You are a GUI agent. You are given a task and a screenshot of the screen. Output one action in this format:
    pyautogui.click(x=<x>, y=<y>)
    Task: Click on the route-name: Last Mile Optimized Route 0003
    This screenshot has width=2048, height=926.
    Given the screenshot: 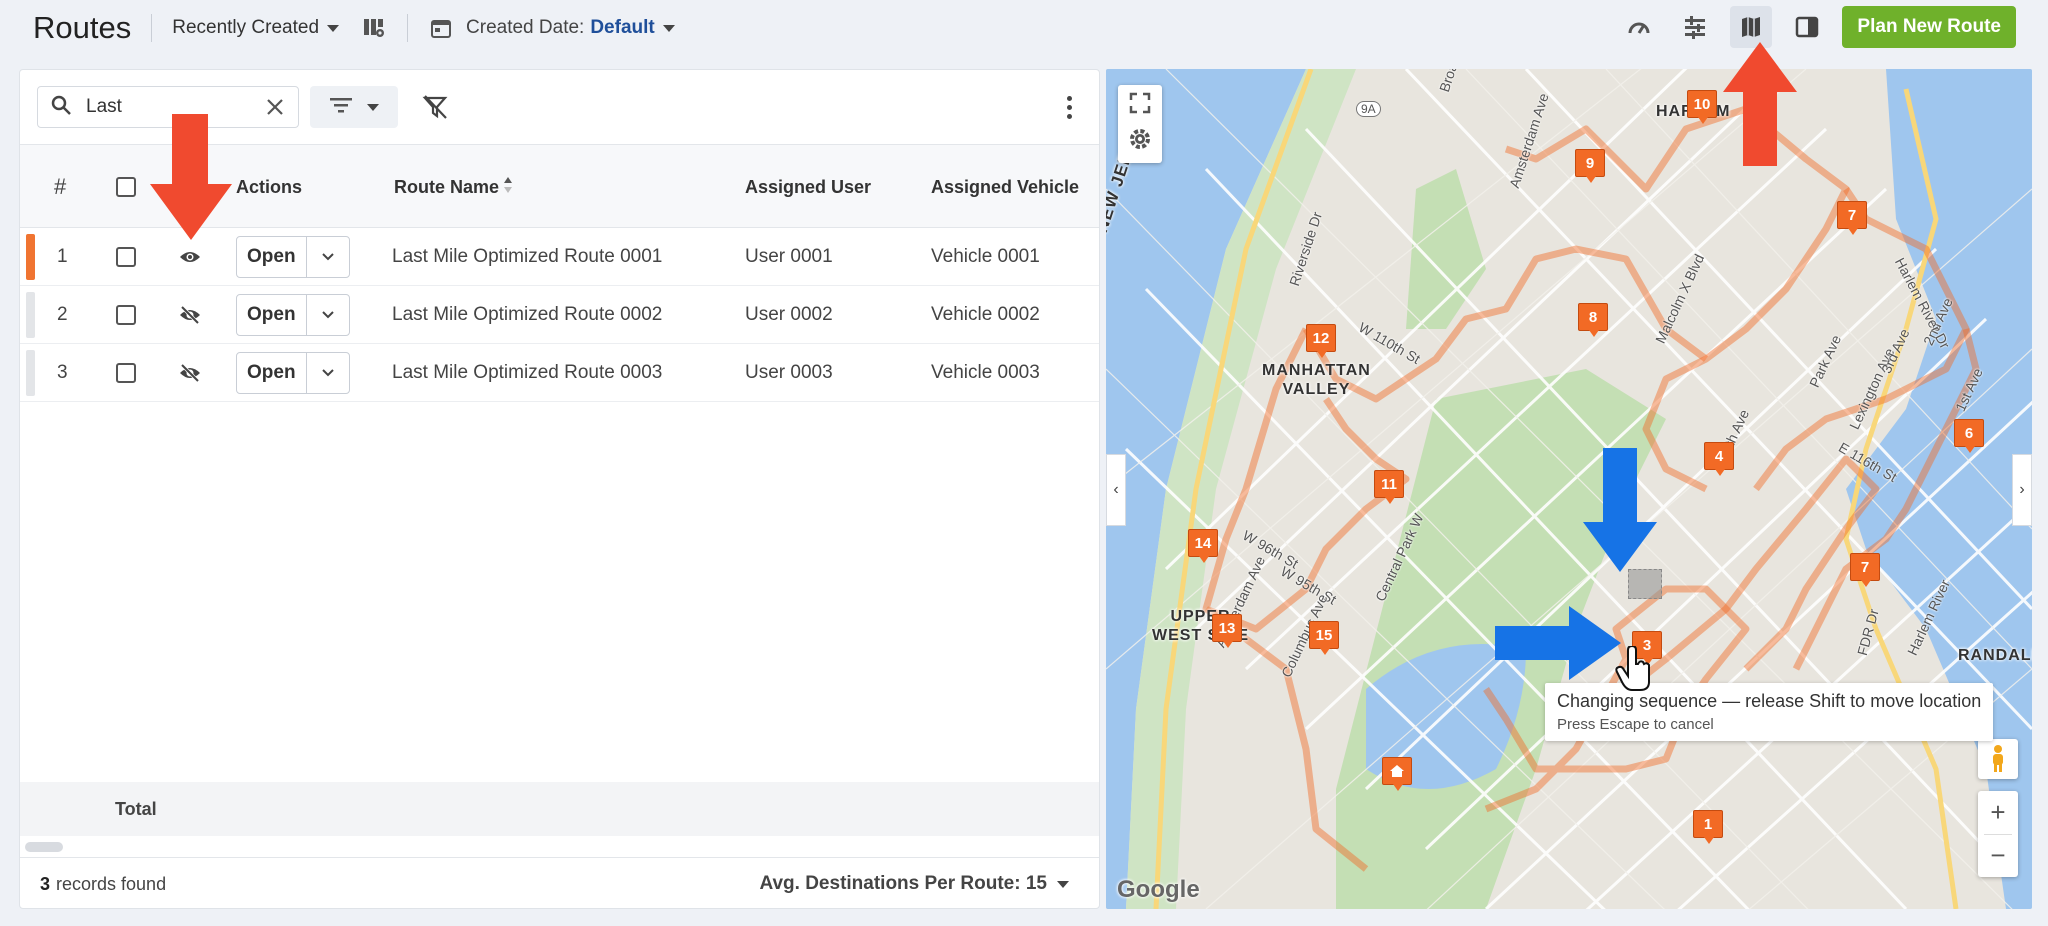 What is the action you would take?
    pyautogui.click(x=527, y=373)
    